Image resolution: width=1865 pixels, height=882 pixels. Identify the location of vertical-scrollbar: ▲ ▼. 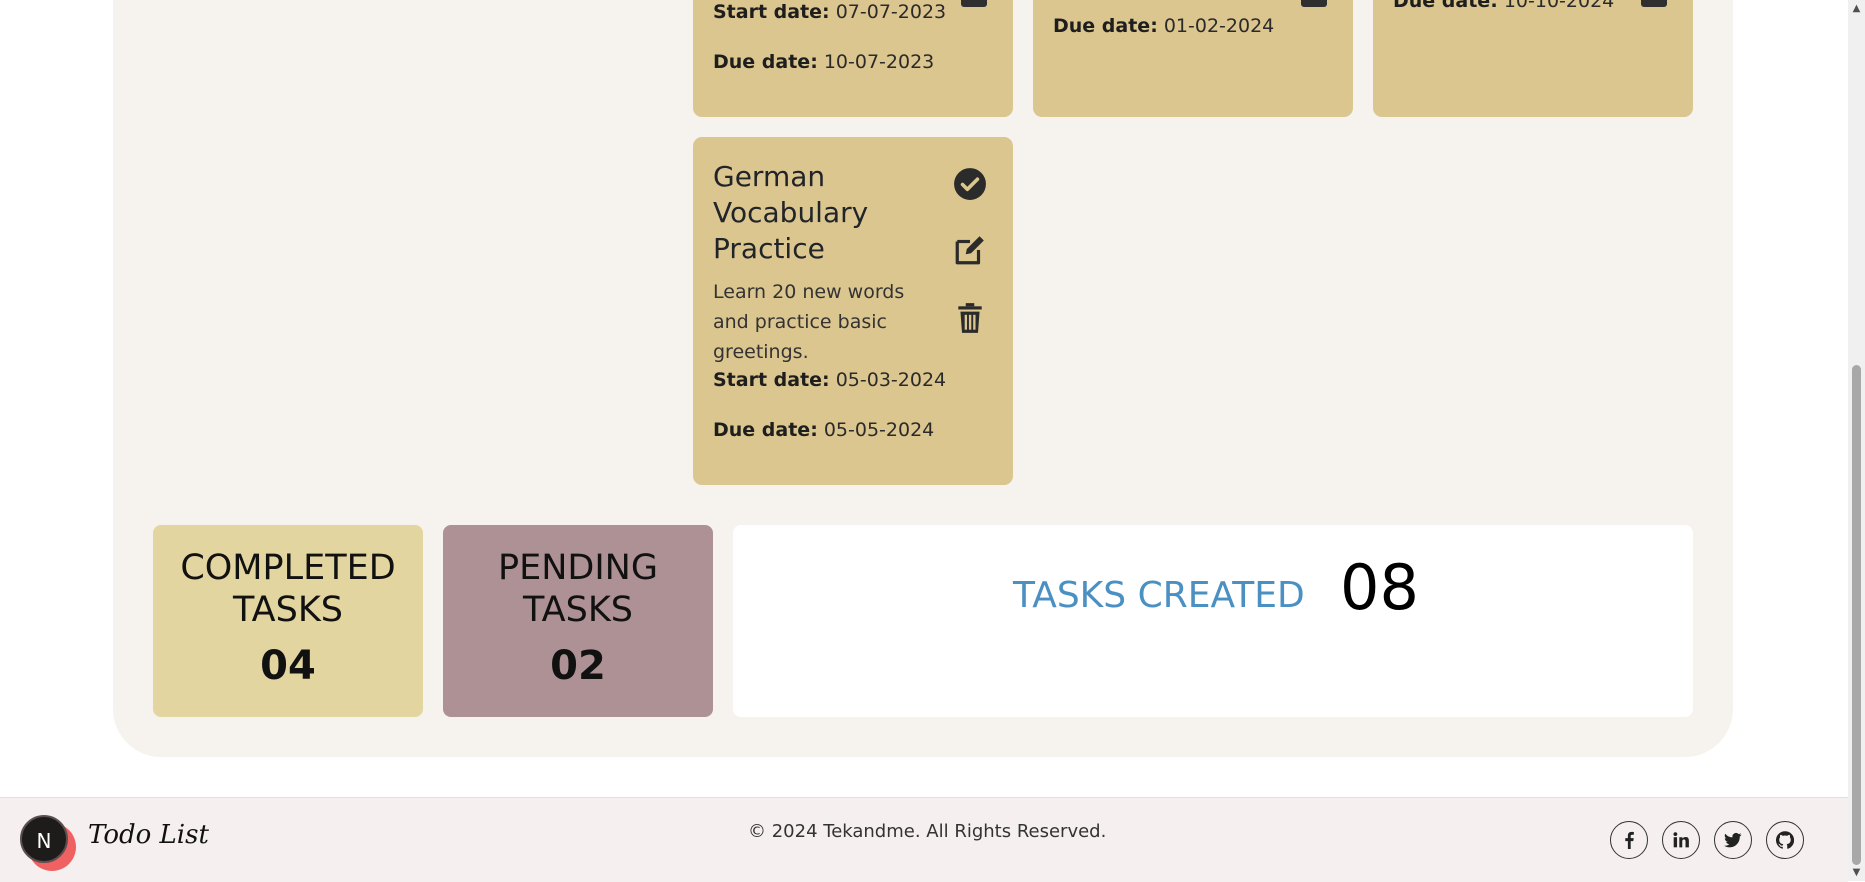
(1856, 440).